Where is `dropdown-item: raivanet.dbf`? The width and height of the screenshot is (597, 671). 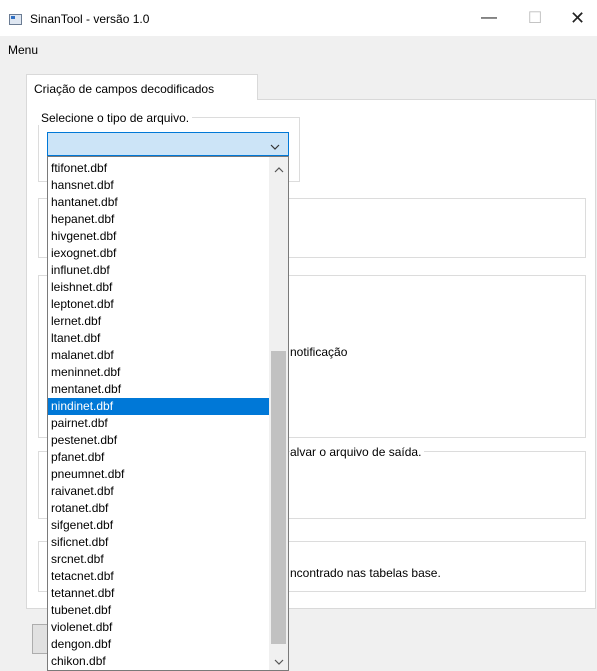
dropdown-item: raivanet.dbf is located at coordinates (158, 491).